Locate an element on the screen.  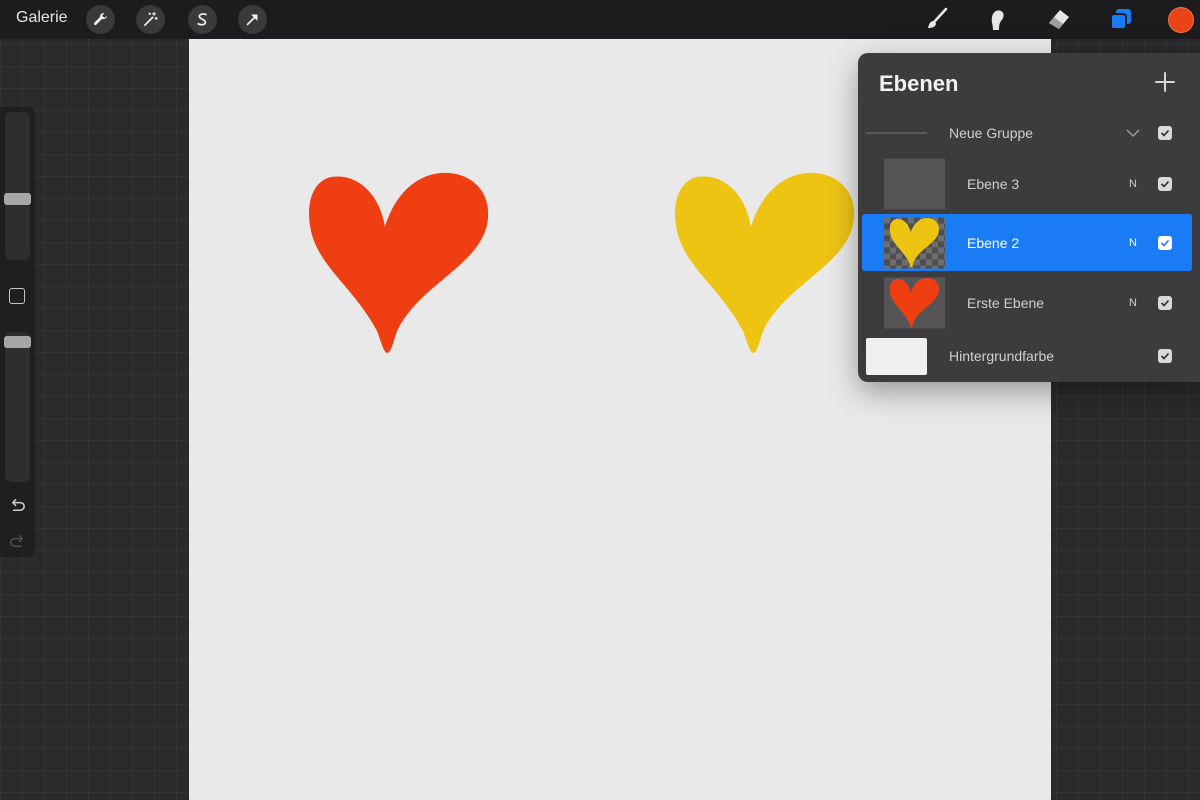
brush-size-slider is located at coordinates (17, 186).